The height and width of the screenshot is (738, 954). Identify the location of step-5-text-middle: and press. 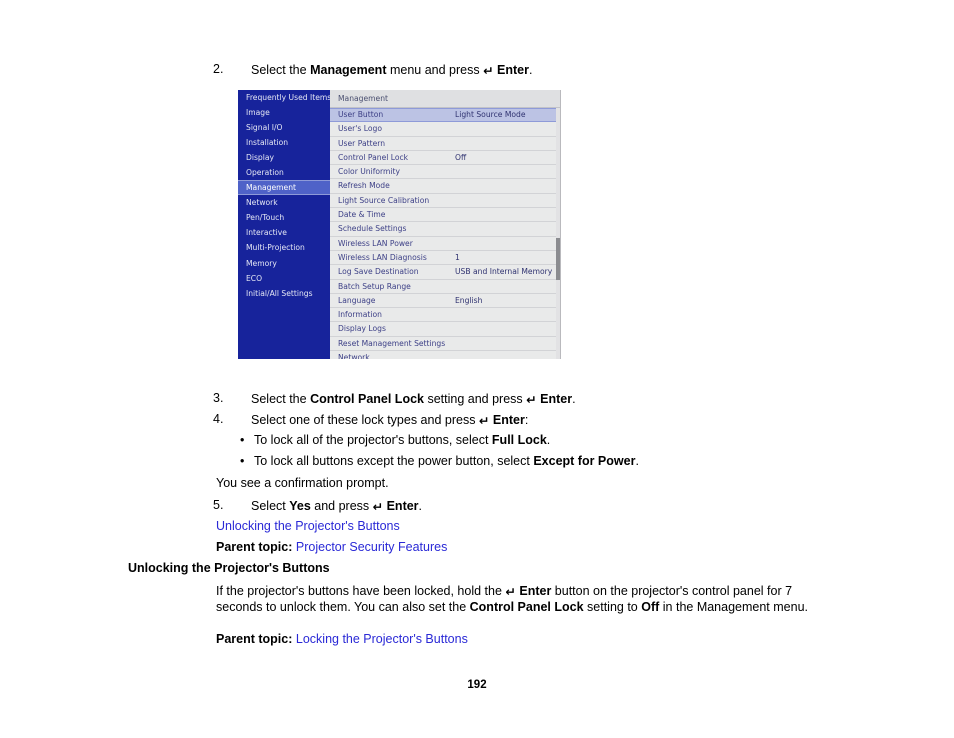
(341, 506).